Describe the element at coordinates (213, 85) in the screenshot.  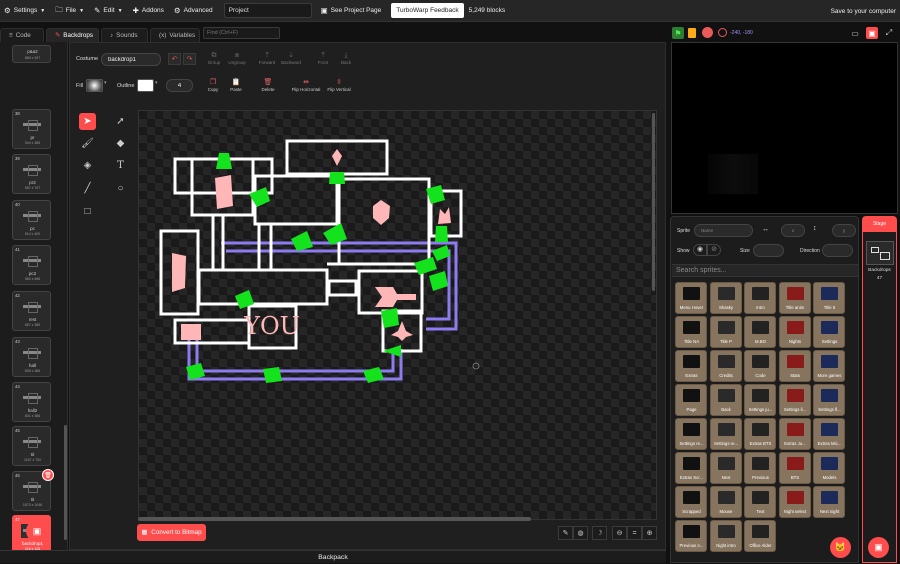
I see `copy-button: ❐ Copy` at that location.